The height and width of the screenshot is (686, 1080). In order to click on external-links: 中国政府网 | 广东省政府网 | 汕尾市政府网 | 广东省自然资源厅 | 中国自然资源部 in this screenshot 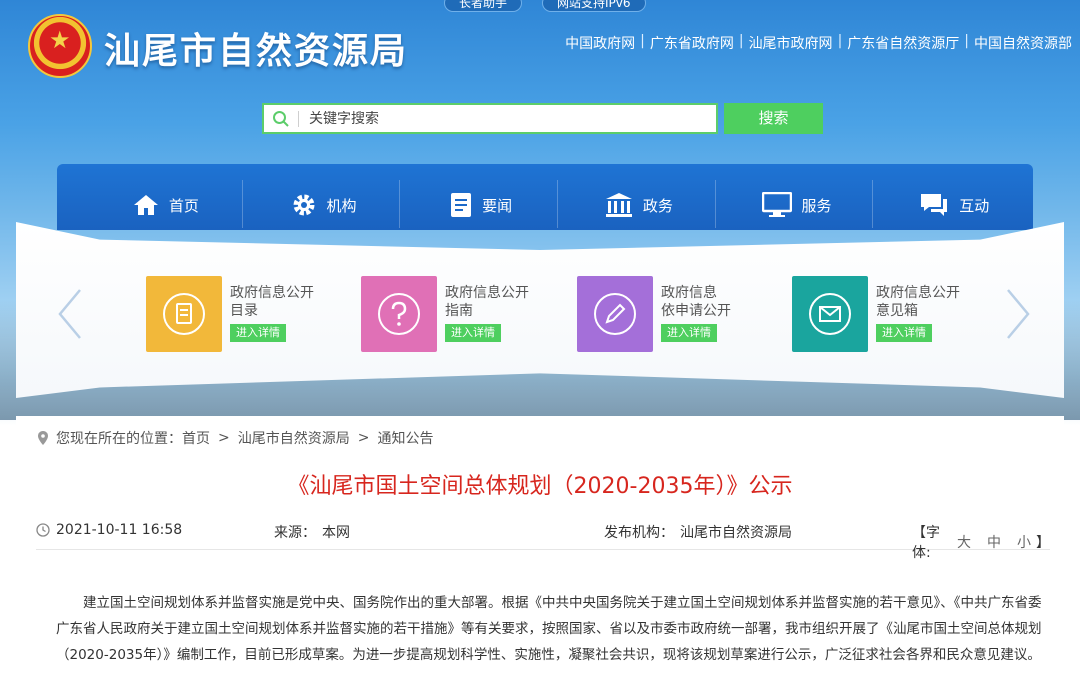, I will do `click(818, 43)`.